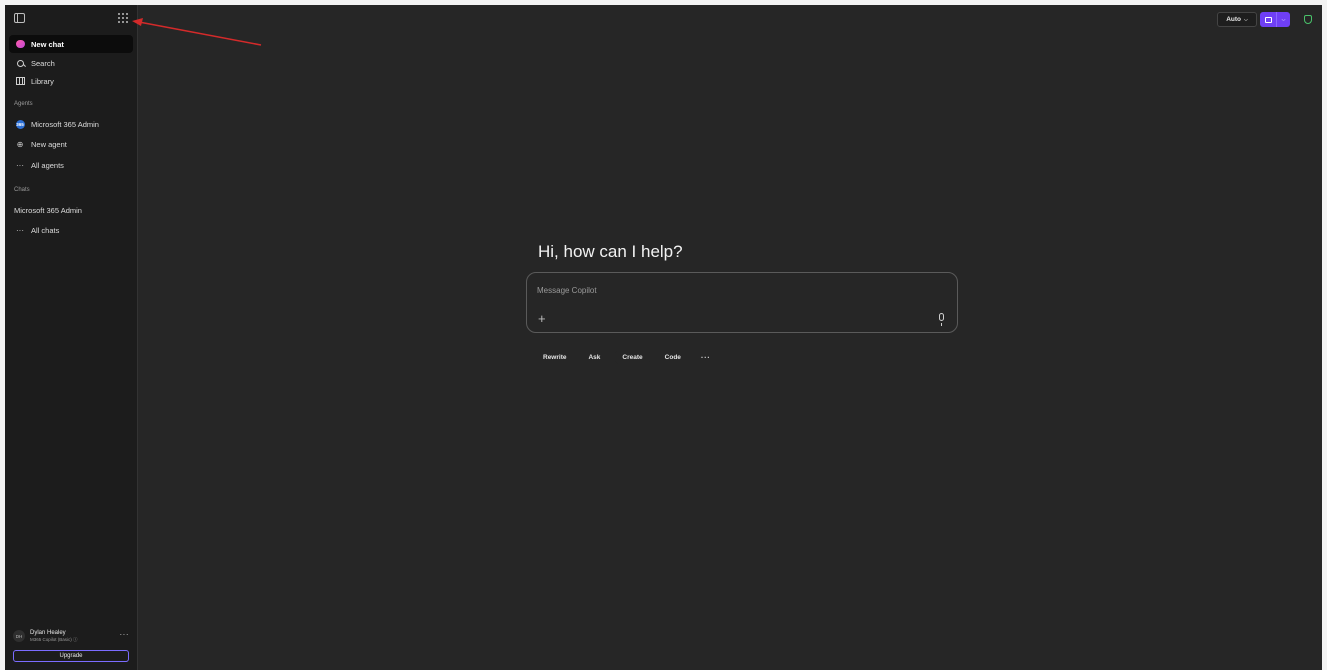 The image size is (1327, 670). What do you see at coordinates (632, 357) in the screenshot?
I see `chip-create: Create` at bounding box center [632, 357].